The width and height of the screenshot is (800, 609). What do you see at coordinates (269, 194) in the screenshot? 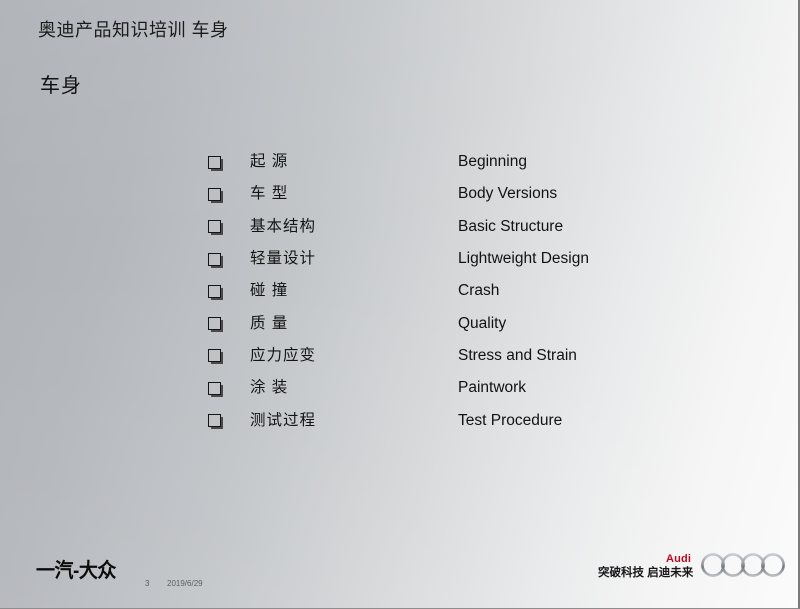
I see `list-item-label-cn: 车 型` at bounding box center [269, 194].